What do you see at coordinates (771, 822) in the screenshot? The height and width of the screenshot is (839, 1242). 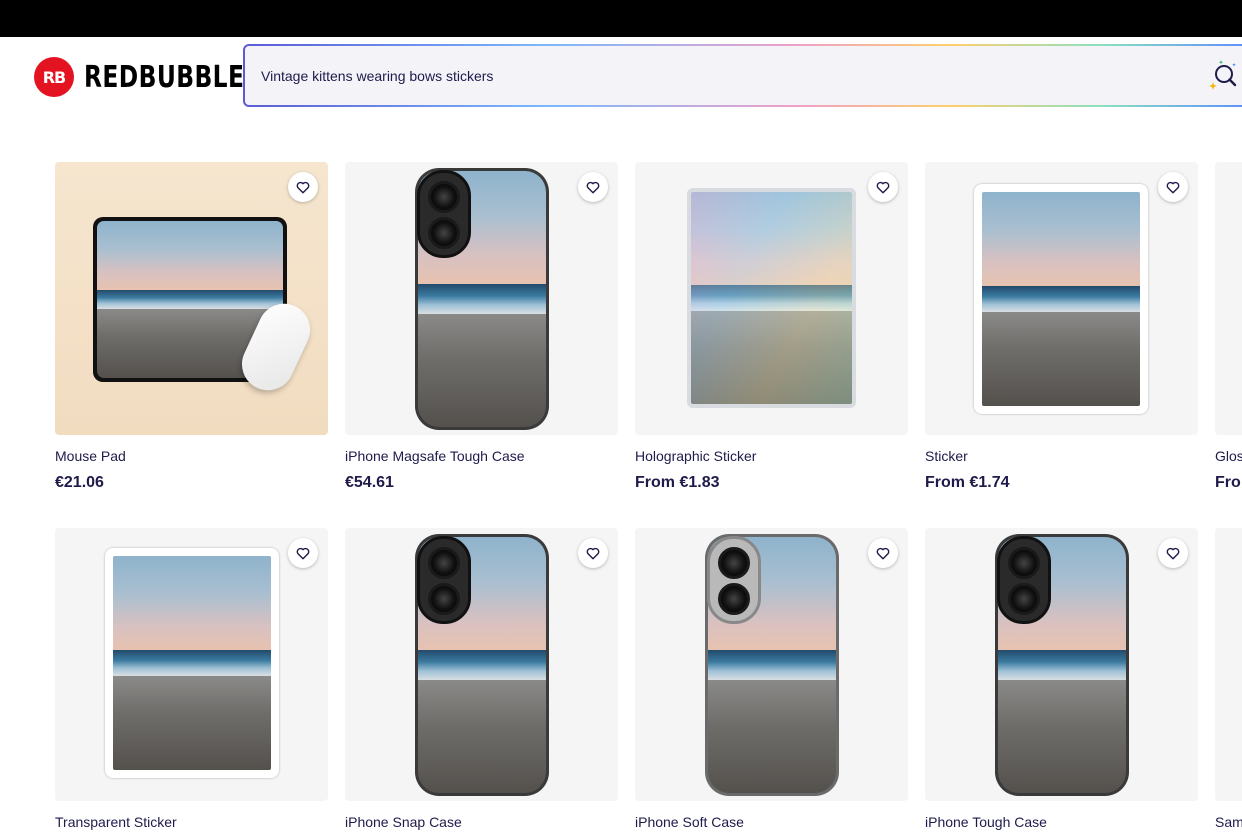 I see `product-title: iPhone Soft Case` at bounding box center [771, 822].